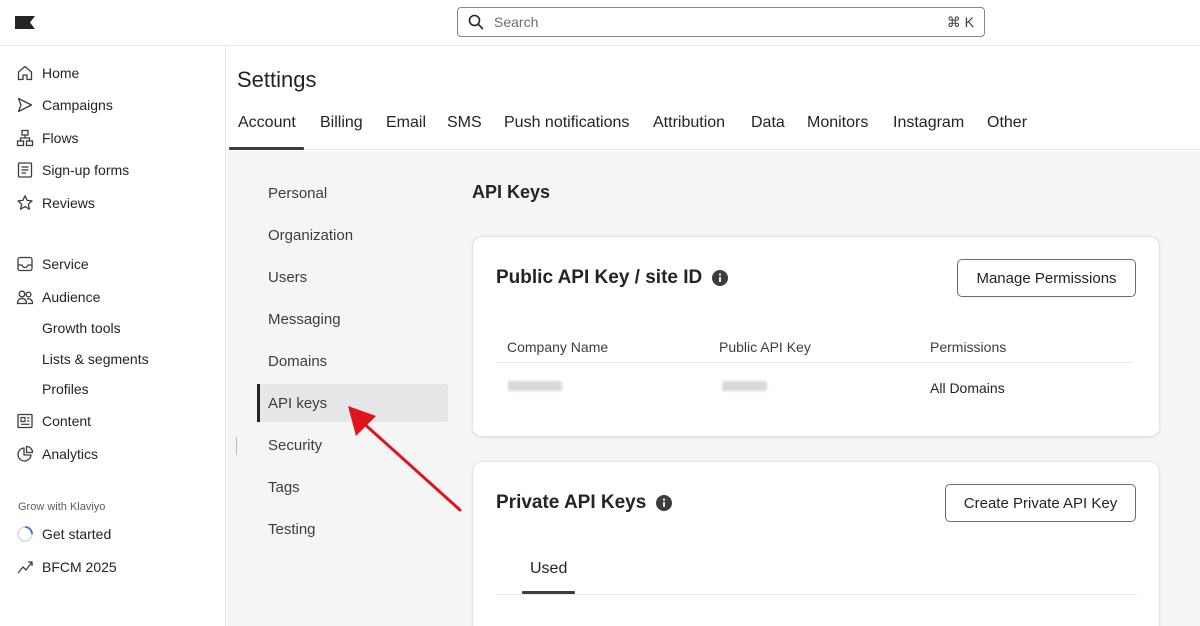  Describe the element at coordinates (25, 22) in the screenshot. I see `klaviyo-logo-icon` at that location.